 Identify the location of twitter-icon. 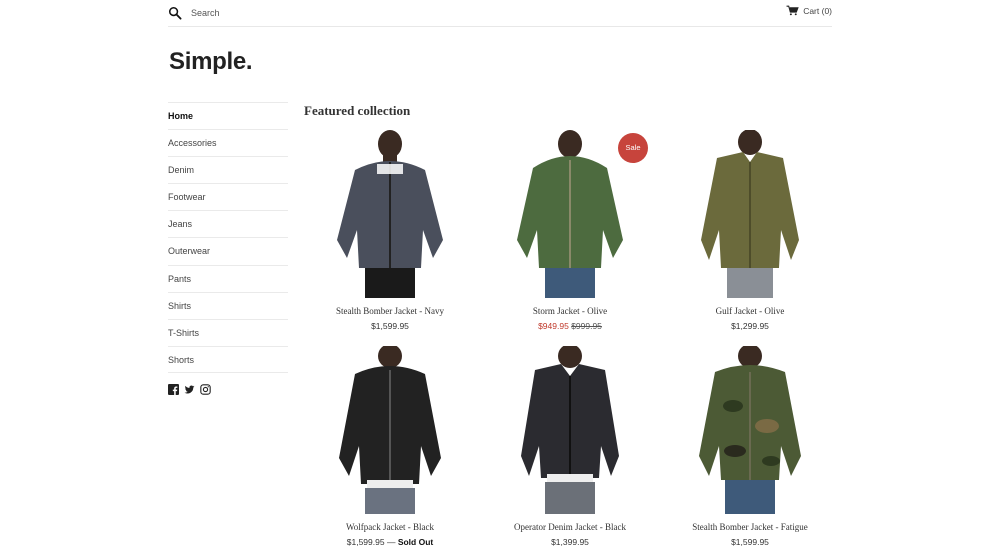
(189, 389).